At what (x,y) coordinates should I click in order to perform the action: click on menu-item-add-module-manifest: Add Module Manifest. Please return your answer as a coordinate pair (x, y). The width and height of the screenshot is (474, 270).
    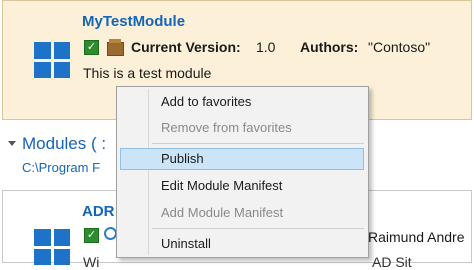
    Looking at the image, I should click on (242, 213).